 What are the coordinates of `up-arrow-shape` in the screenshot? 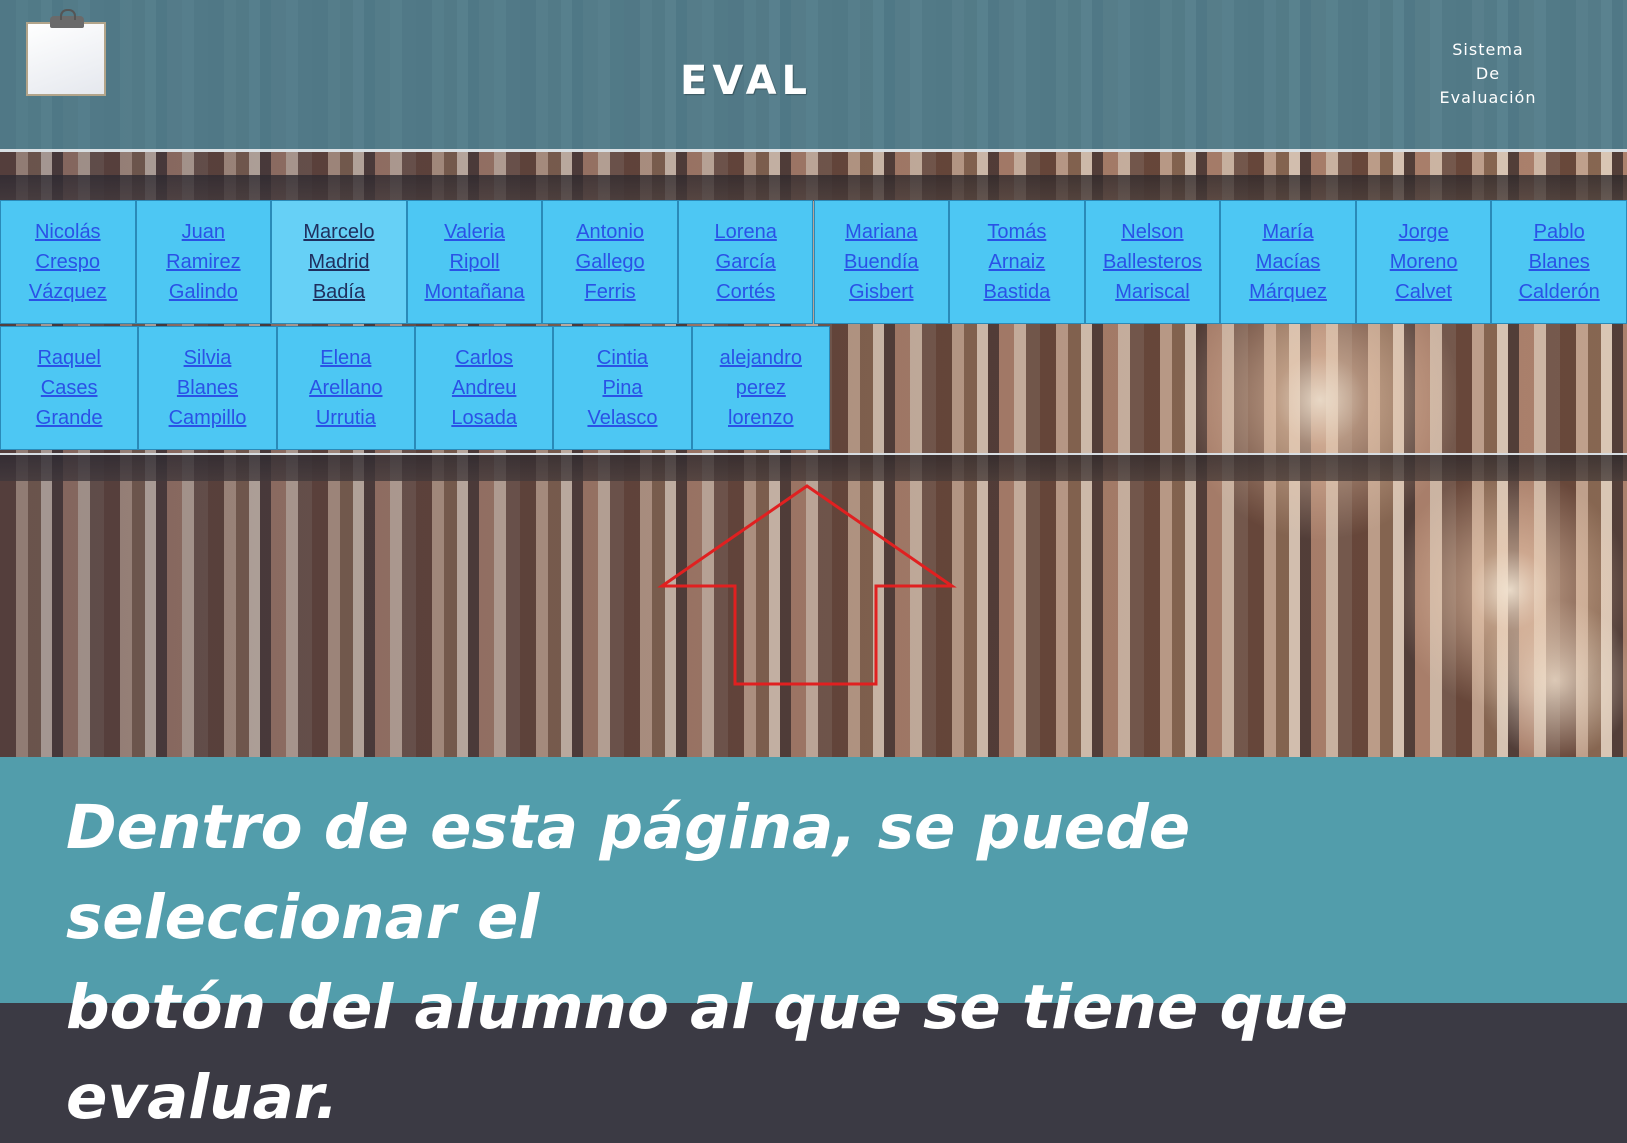 It's located at (807, 585).